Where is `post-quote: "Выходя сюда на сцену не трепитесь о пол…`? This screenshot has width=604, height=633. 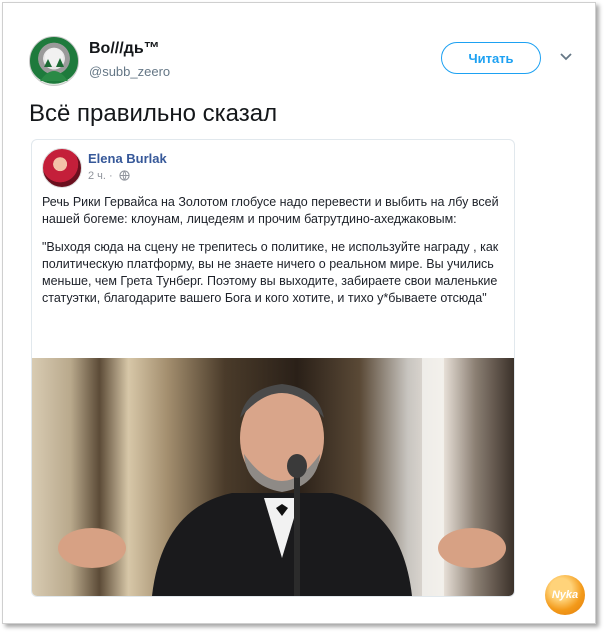
post-quote: "Выходя сюда на сцену не трепитесь о пол… is located at coordinates (270, 272).